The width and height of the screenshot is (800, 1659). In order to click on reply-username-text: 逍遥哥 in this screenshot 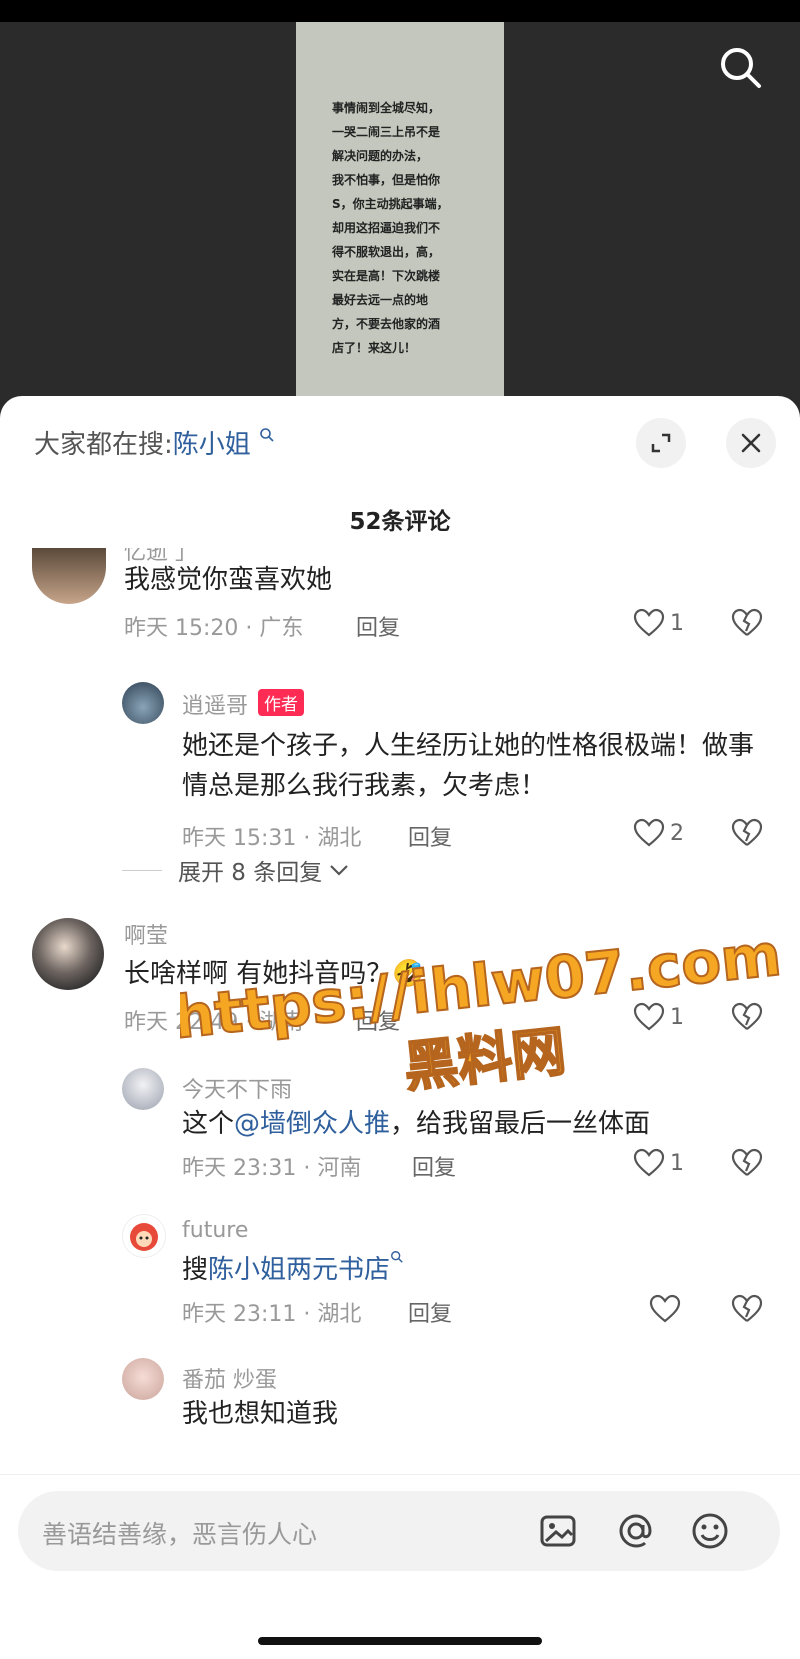, I will do `click(215, 706)`.